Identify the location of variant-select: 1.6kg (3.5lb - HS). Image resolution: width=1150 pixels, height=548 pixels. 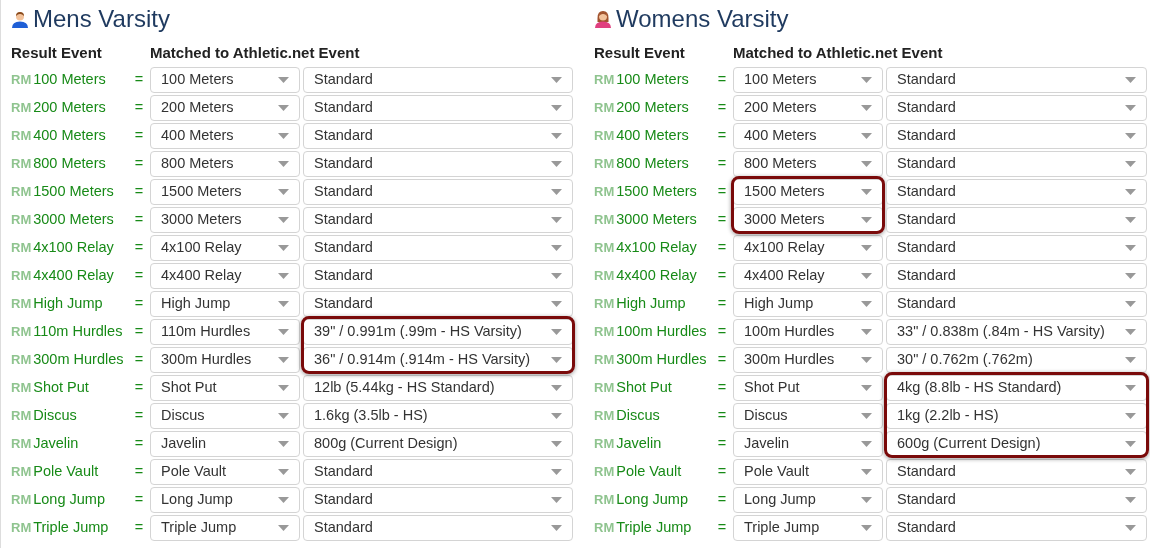
(438, 416).